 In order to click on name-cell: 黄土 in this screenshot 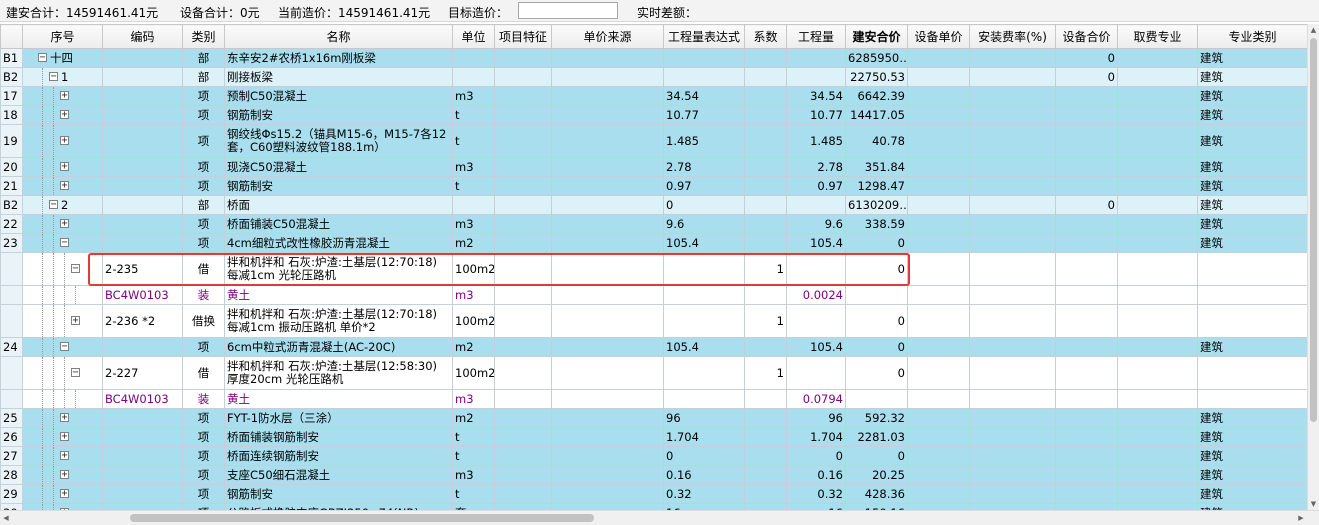, I will do `click(338, 295)`.